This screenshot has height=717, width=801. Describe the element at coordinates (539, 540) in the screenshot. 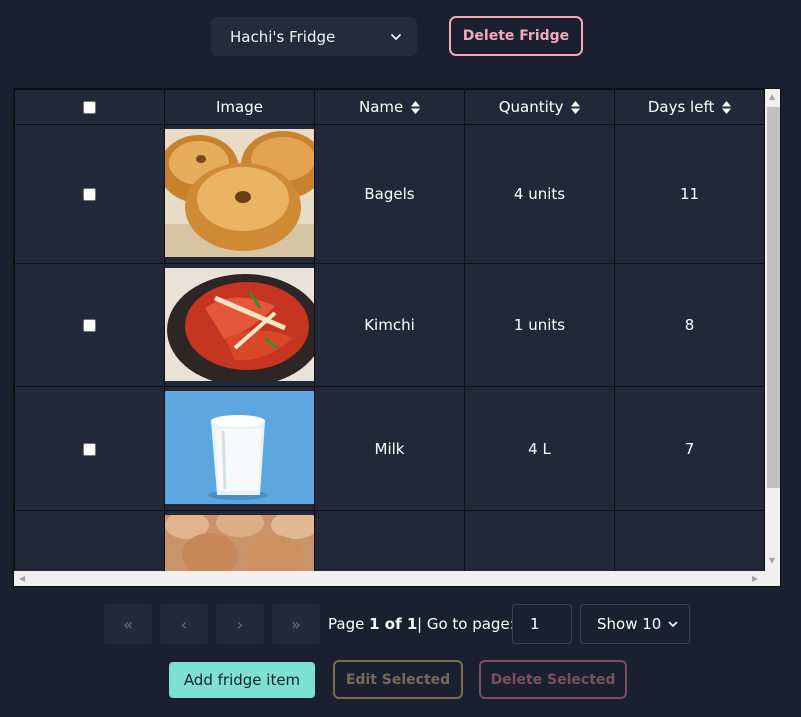

I see `item-quantity` at that location.